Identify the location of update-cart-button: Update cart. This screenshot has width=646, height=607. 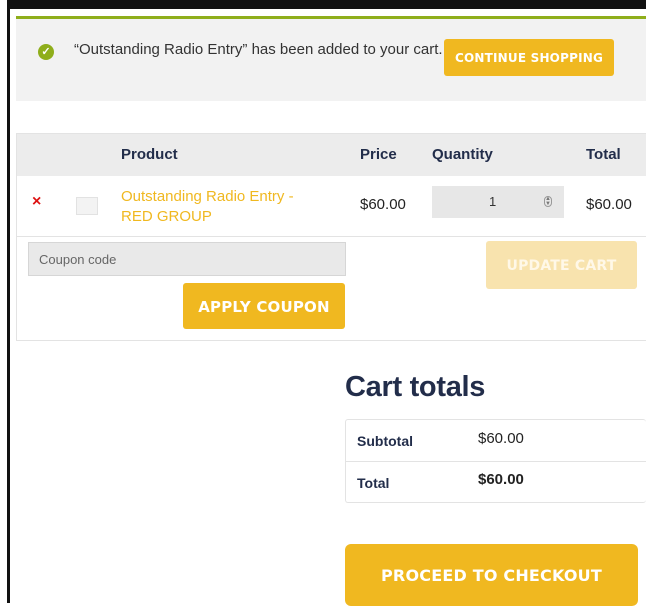
(561, 265).